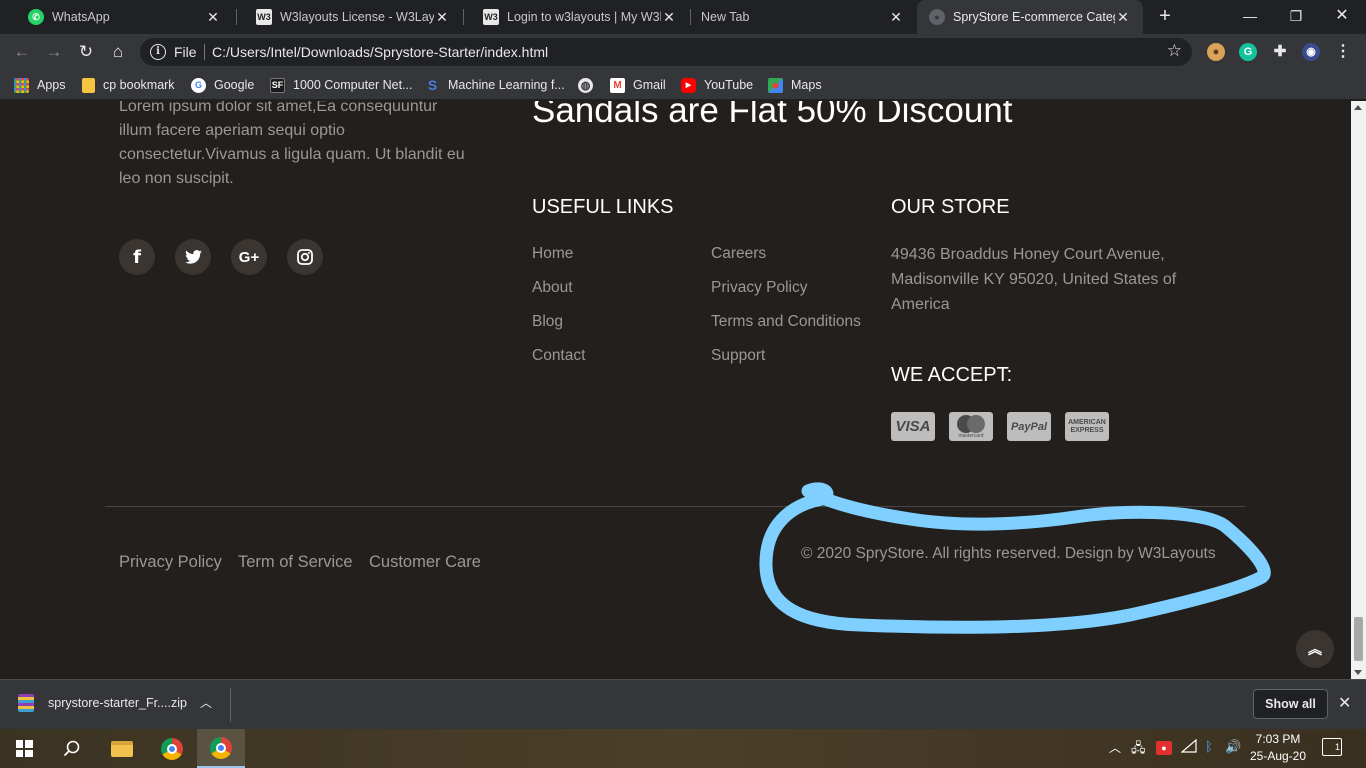 The height and width of the screenshot is (768, 1366). What do you see at coordinates (1250, 17) in the screenshot?
I see `minimize-button: —` at bounding box center [1250, 17].